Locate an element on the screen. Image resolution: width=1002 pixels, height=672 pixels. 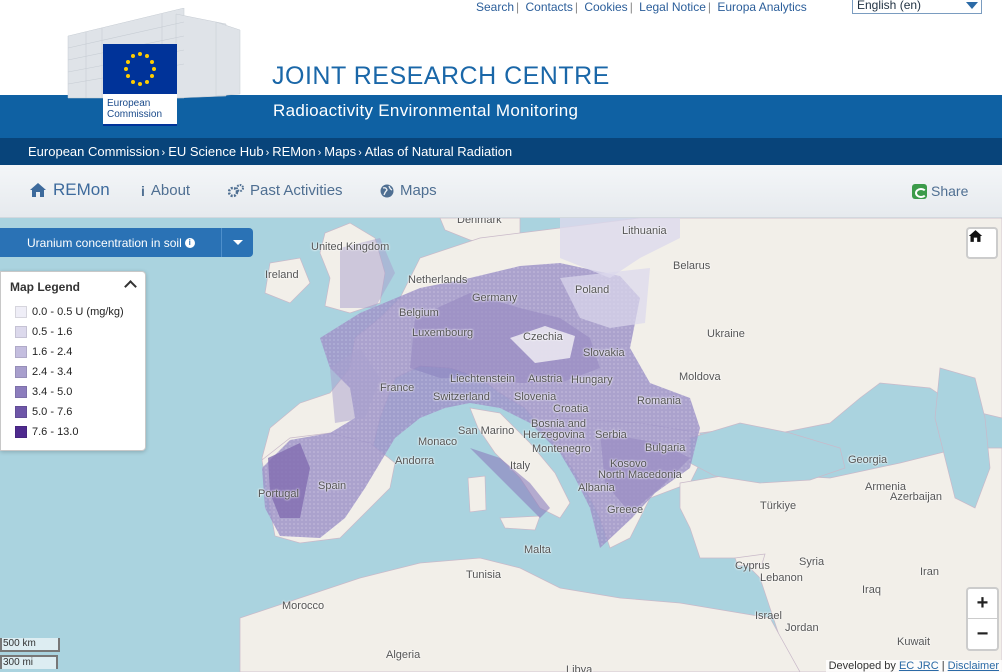
breadcrumb-item-maps: Maps is located at coordinates (340, 151).